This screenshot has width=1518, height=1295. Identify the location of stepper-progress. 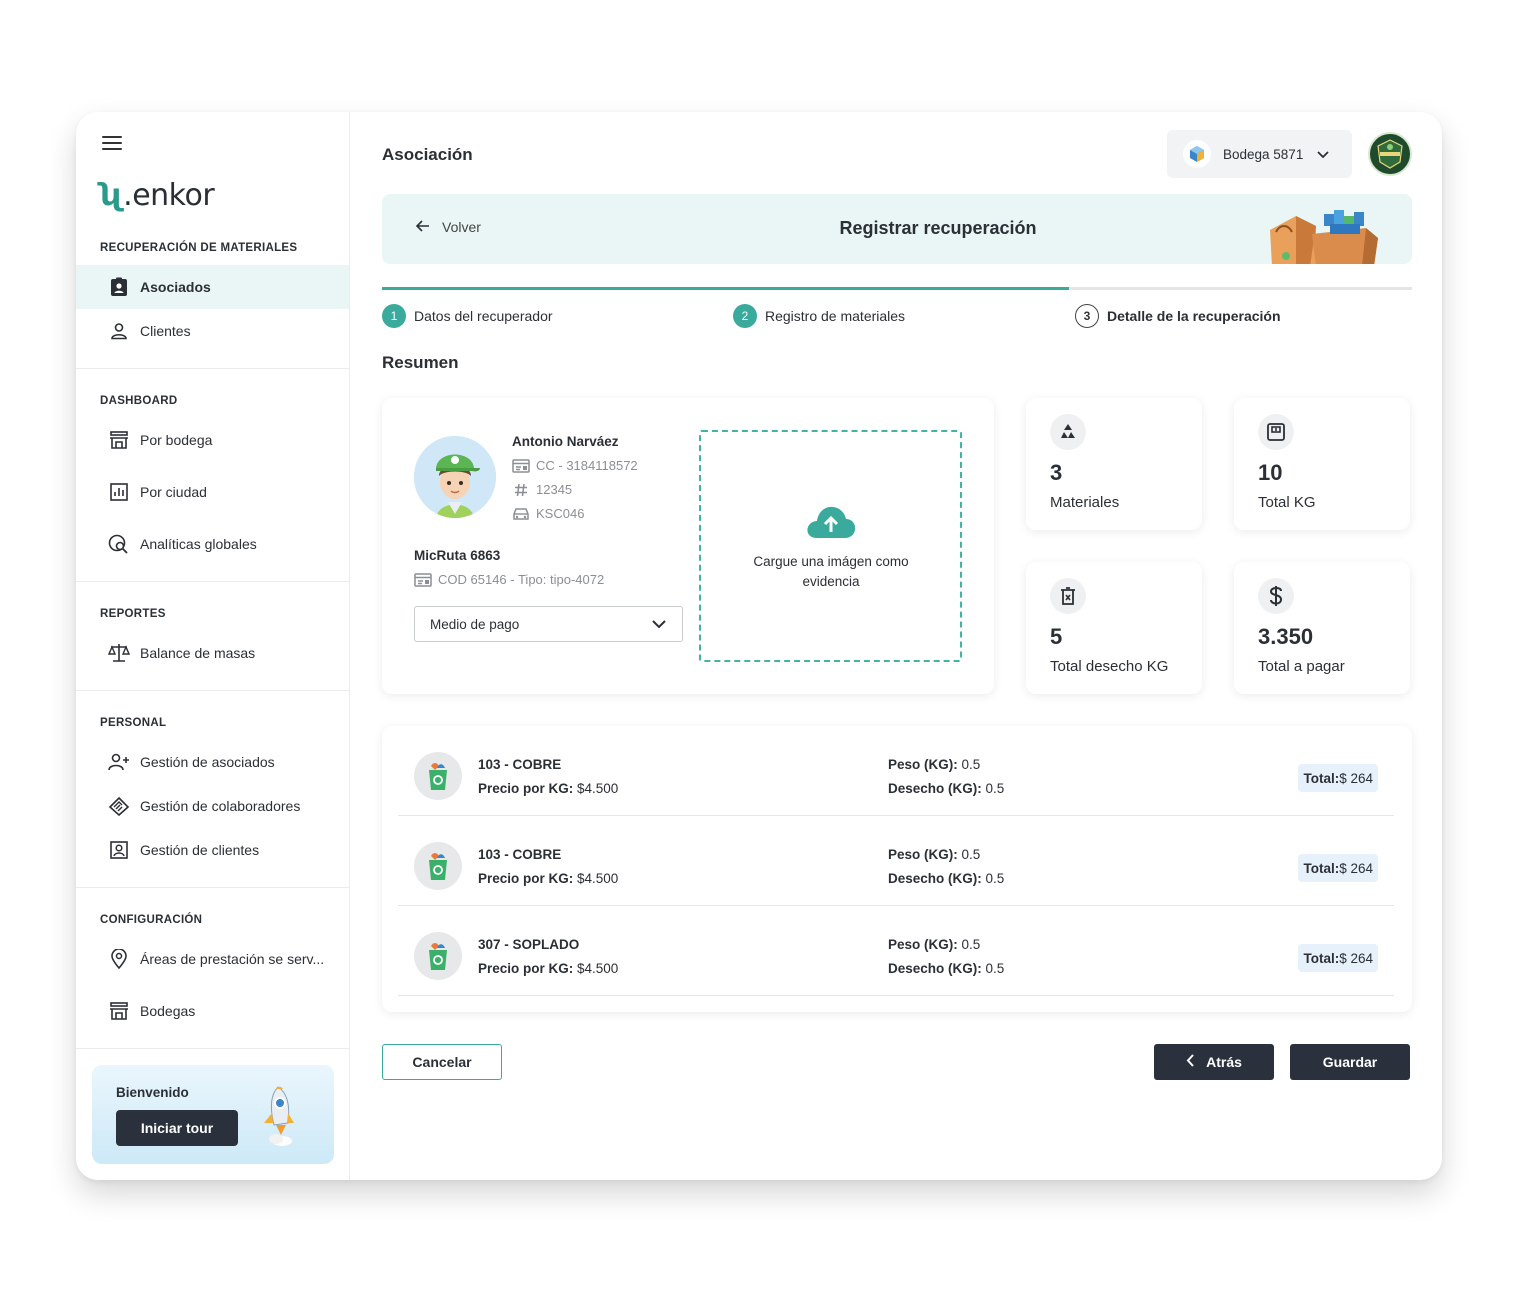
(897, 288).